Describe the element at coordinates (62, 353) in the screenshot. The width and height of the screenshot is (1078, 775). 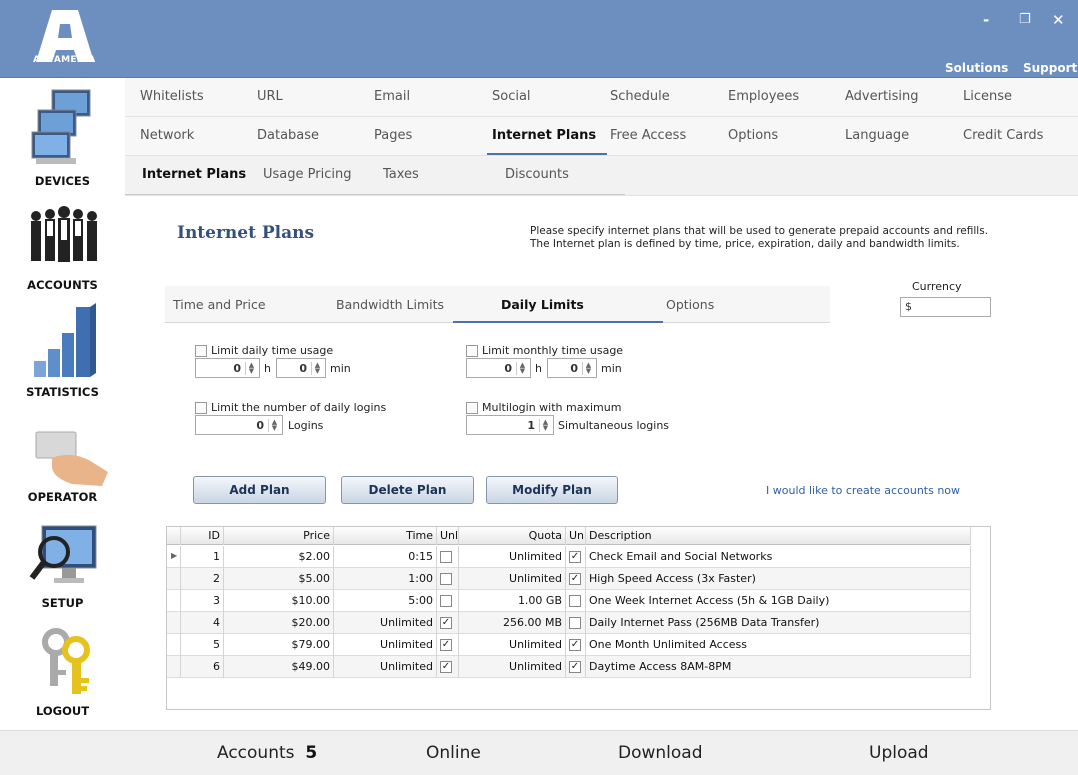
I see `sidebar-item-statistics: STATISTICS` at that location.